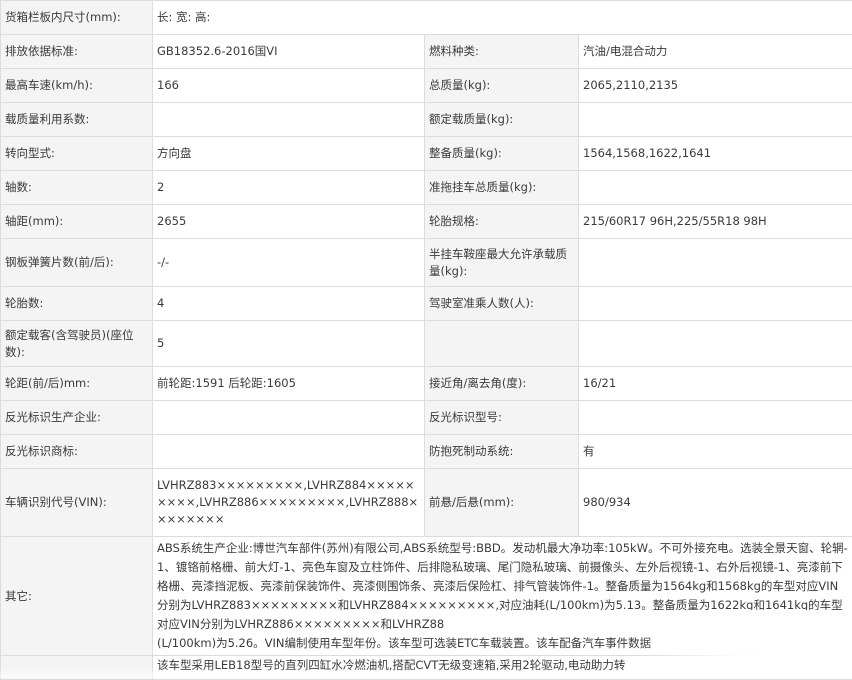 Image resolution: width=852 pixels, height=680 pixels. What do you see at coordinates (77, 52) in the screenshot?
I see `label-emission-standard: 排放依据标准:` at bounding box center [77, 52].